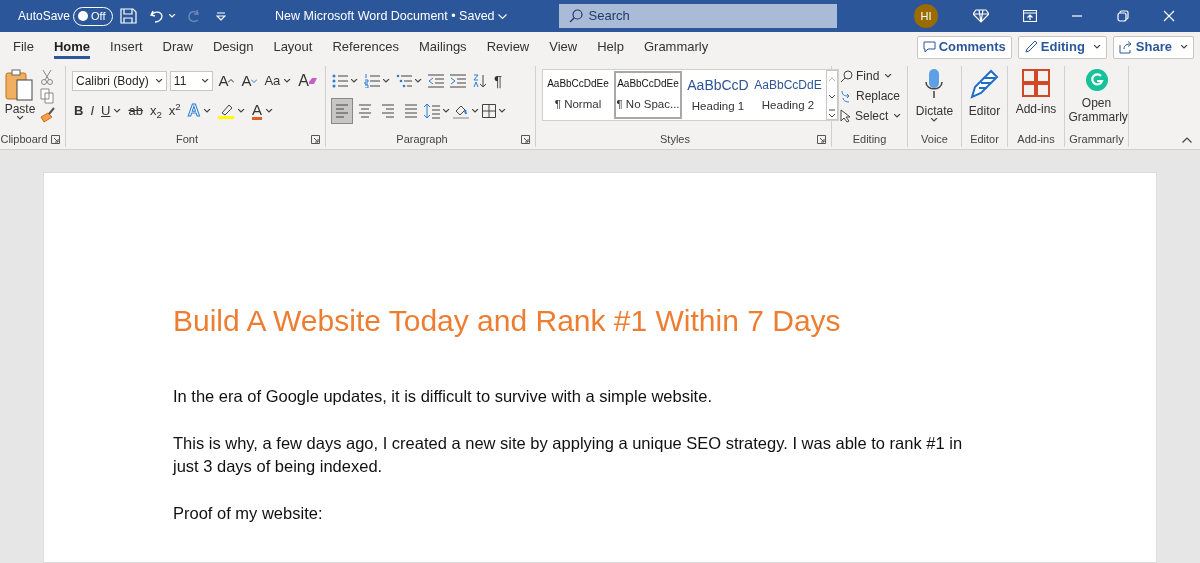 The height and width of the screenshot is (563, 1200). What do you see at coordinates (221, 16) in the screenshot?
I see `customize-icon` at bounding box center [221, 16].